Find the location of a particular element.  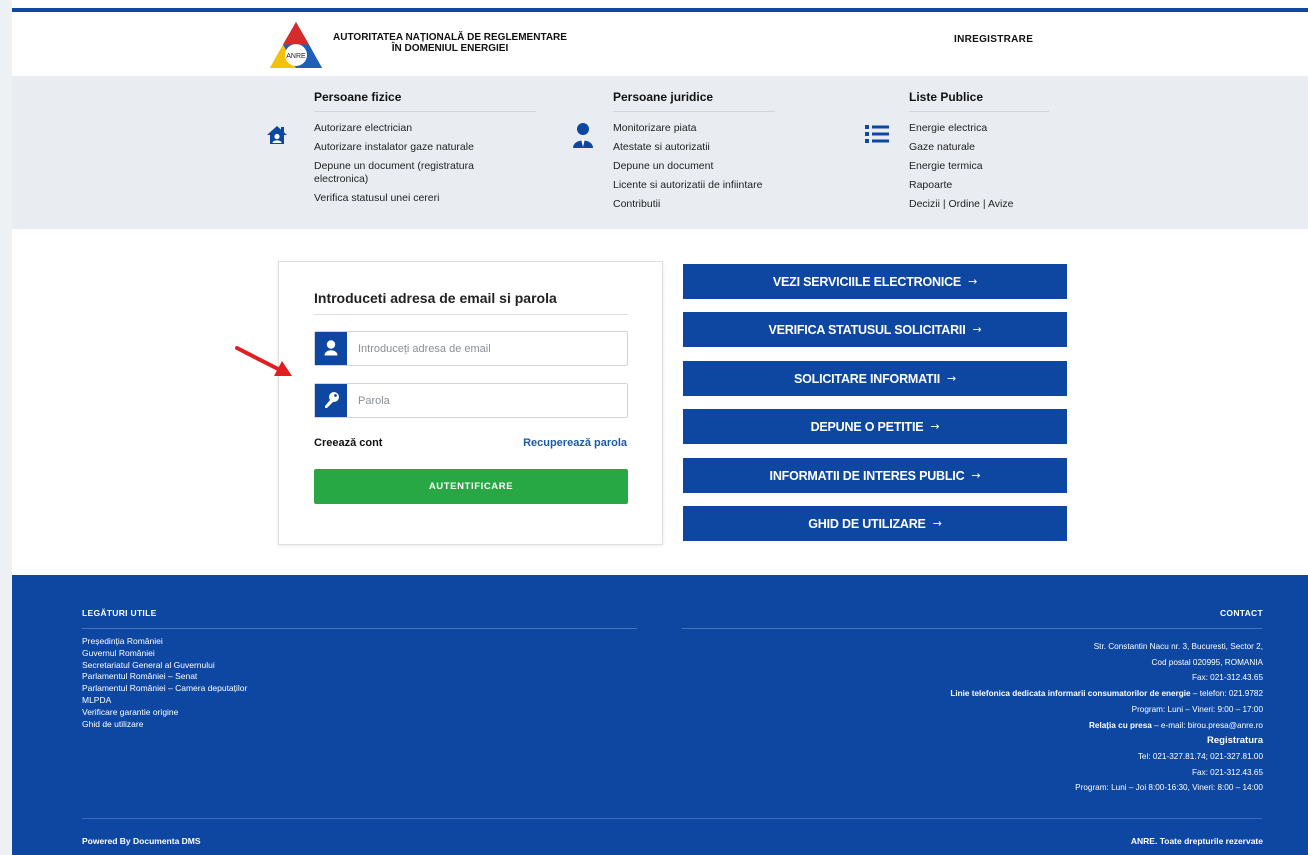

action-label: VEZI SERVICIILE ELECTRONICE is located at coordinates (867, 281).